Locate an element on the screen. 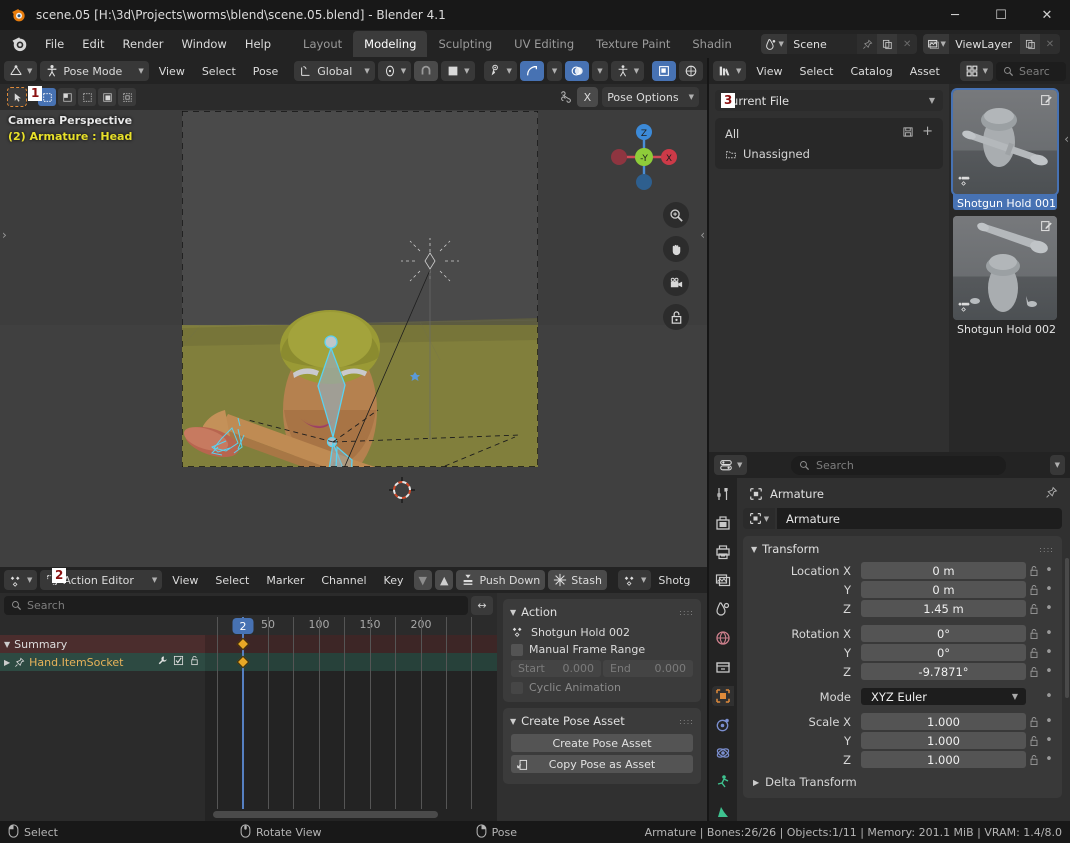  lock-scale-x-icon is located at coordinates (1034, 722).